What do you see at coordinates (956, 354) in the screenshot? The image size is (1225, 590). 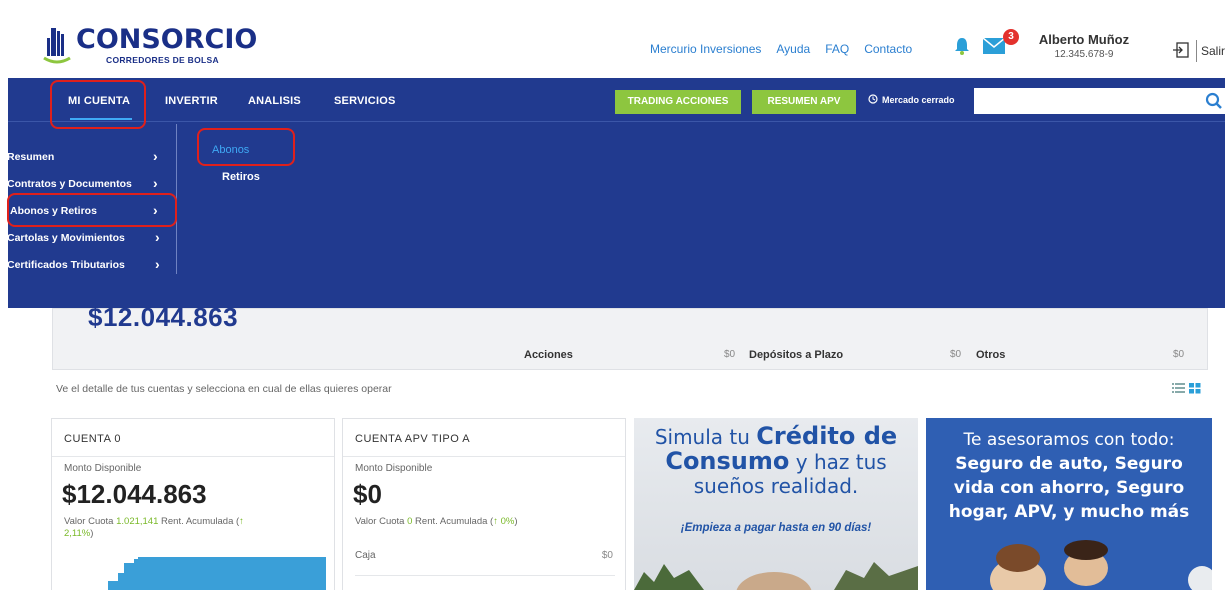 I see `balance-value-depositos: $0` at bounding box center [956, 354].